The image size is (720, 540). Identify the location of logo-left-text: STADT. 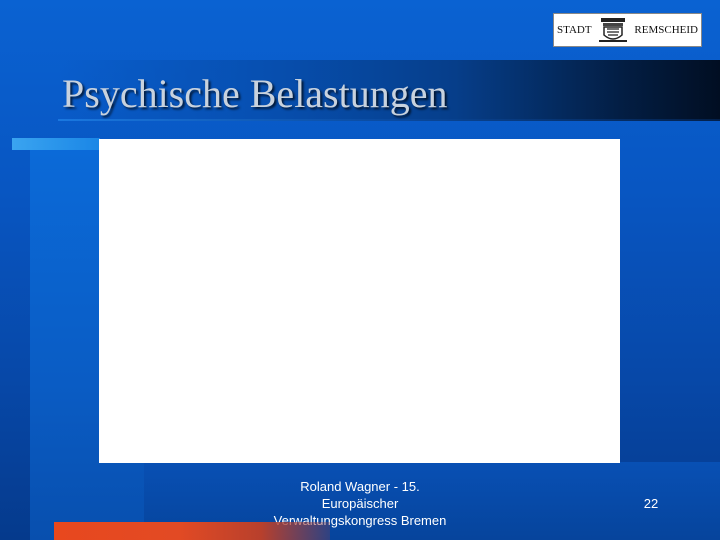
(574, 30).